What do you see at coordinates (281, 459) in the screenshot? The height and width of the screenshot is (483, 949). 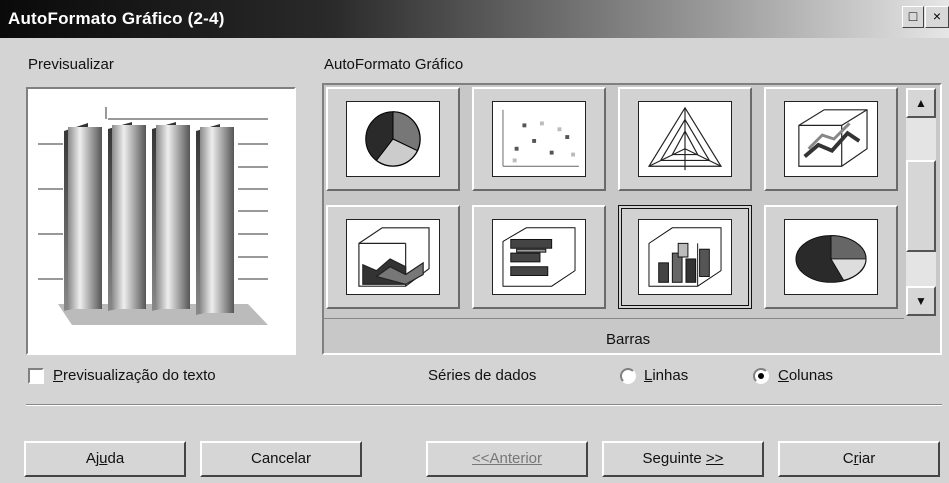 I see `cancel-button: Cancelar` at bounding box center [281, 459].